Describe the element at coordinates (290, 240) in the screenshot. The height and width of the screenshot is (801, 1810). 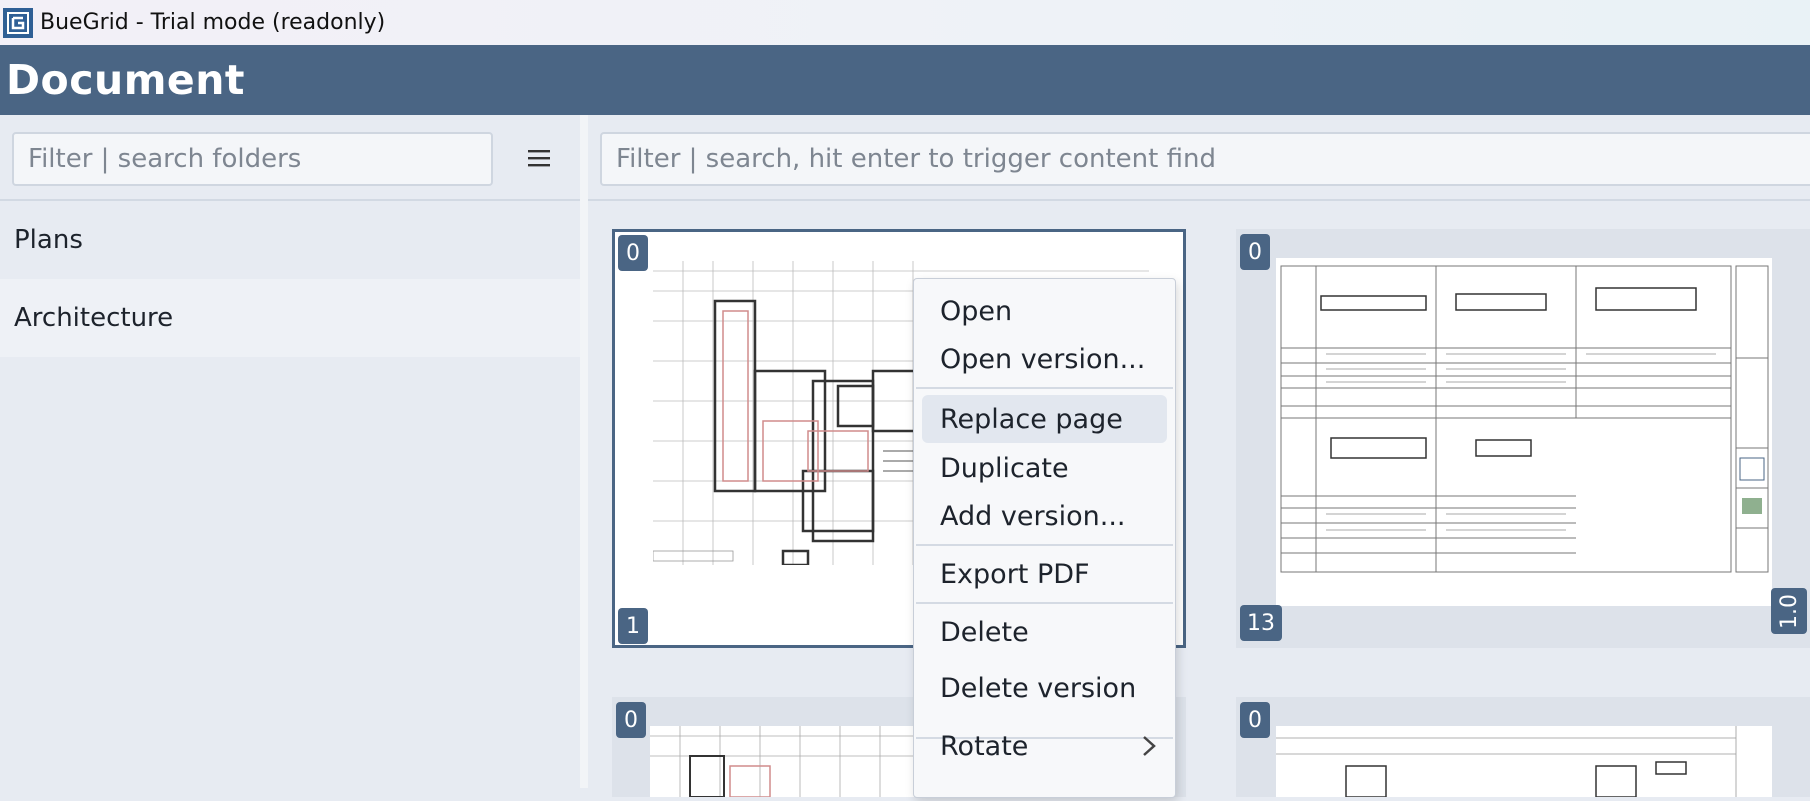
I see `sidebar-item-plans: Plans` at that location.